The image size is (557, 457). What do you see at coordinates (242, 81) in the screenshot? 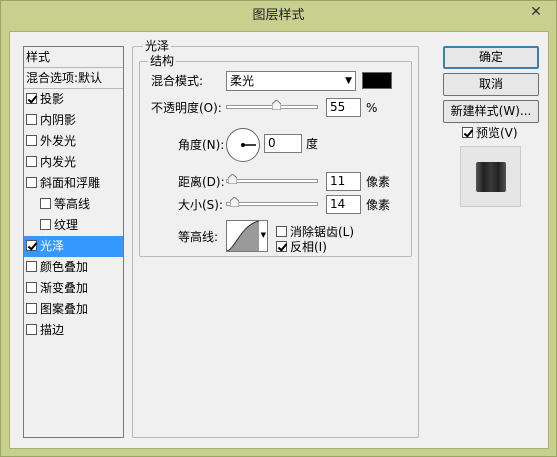
I see `blend-mode-value: 柔光` at bounding box center [242, 81].